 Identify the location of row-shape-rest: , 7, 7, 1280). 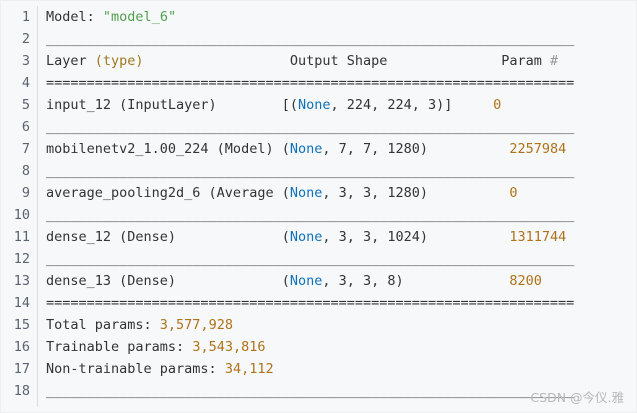
(375, 149).